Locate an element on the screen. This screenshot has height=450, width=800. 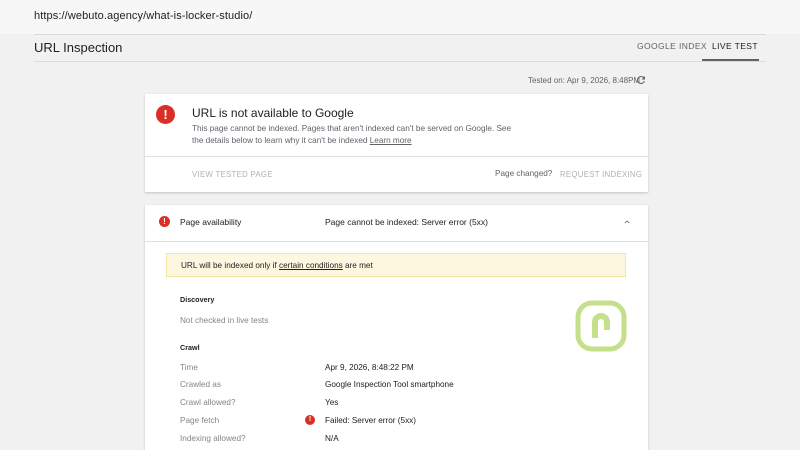
status-title: URL is not available to Google is located at coordinates (273, 113).